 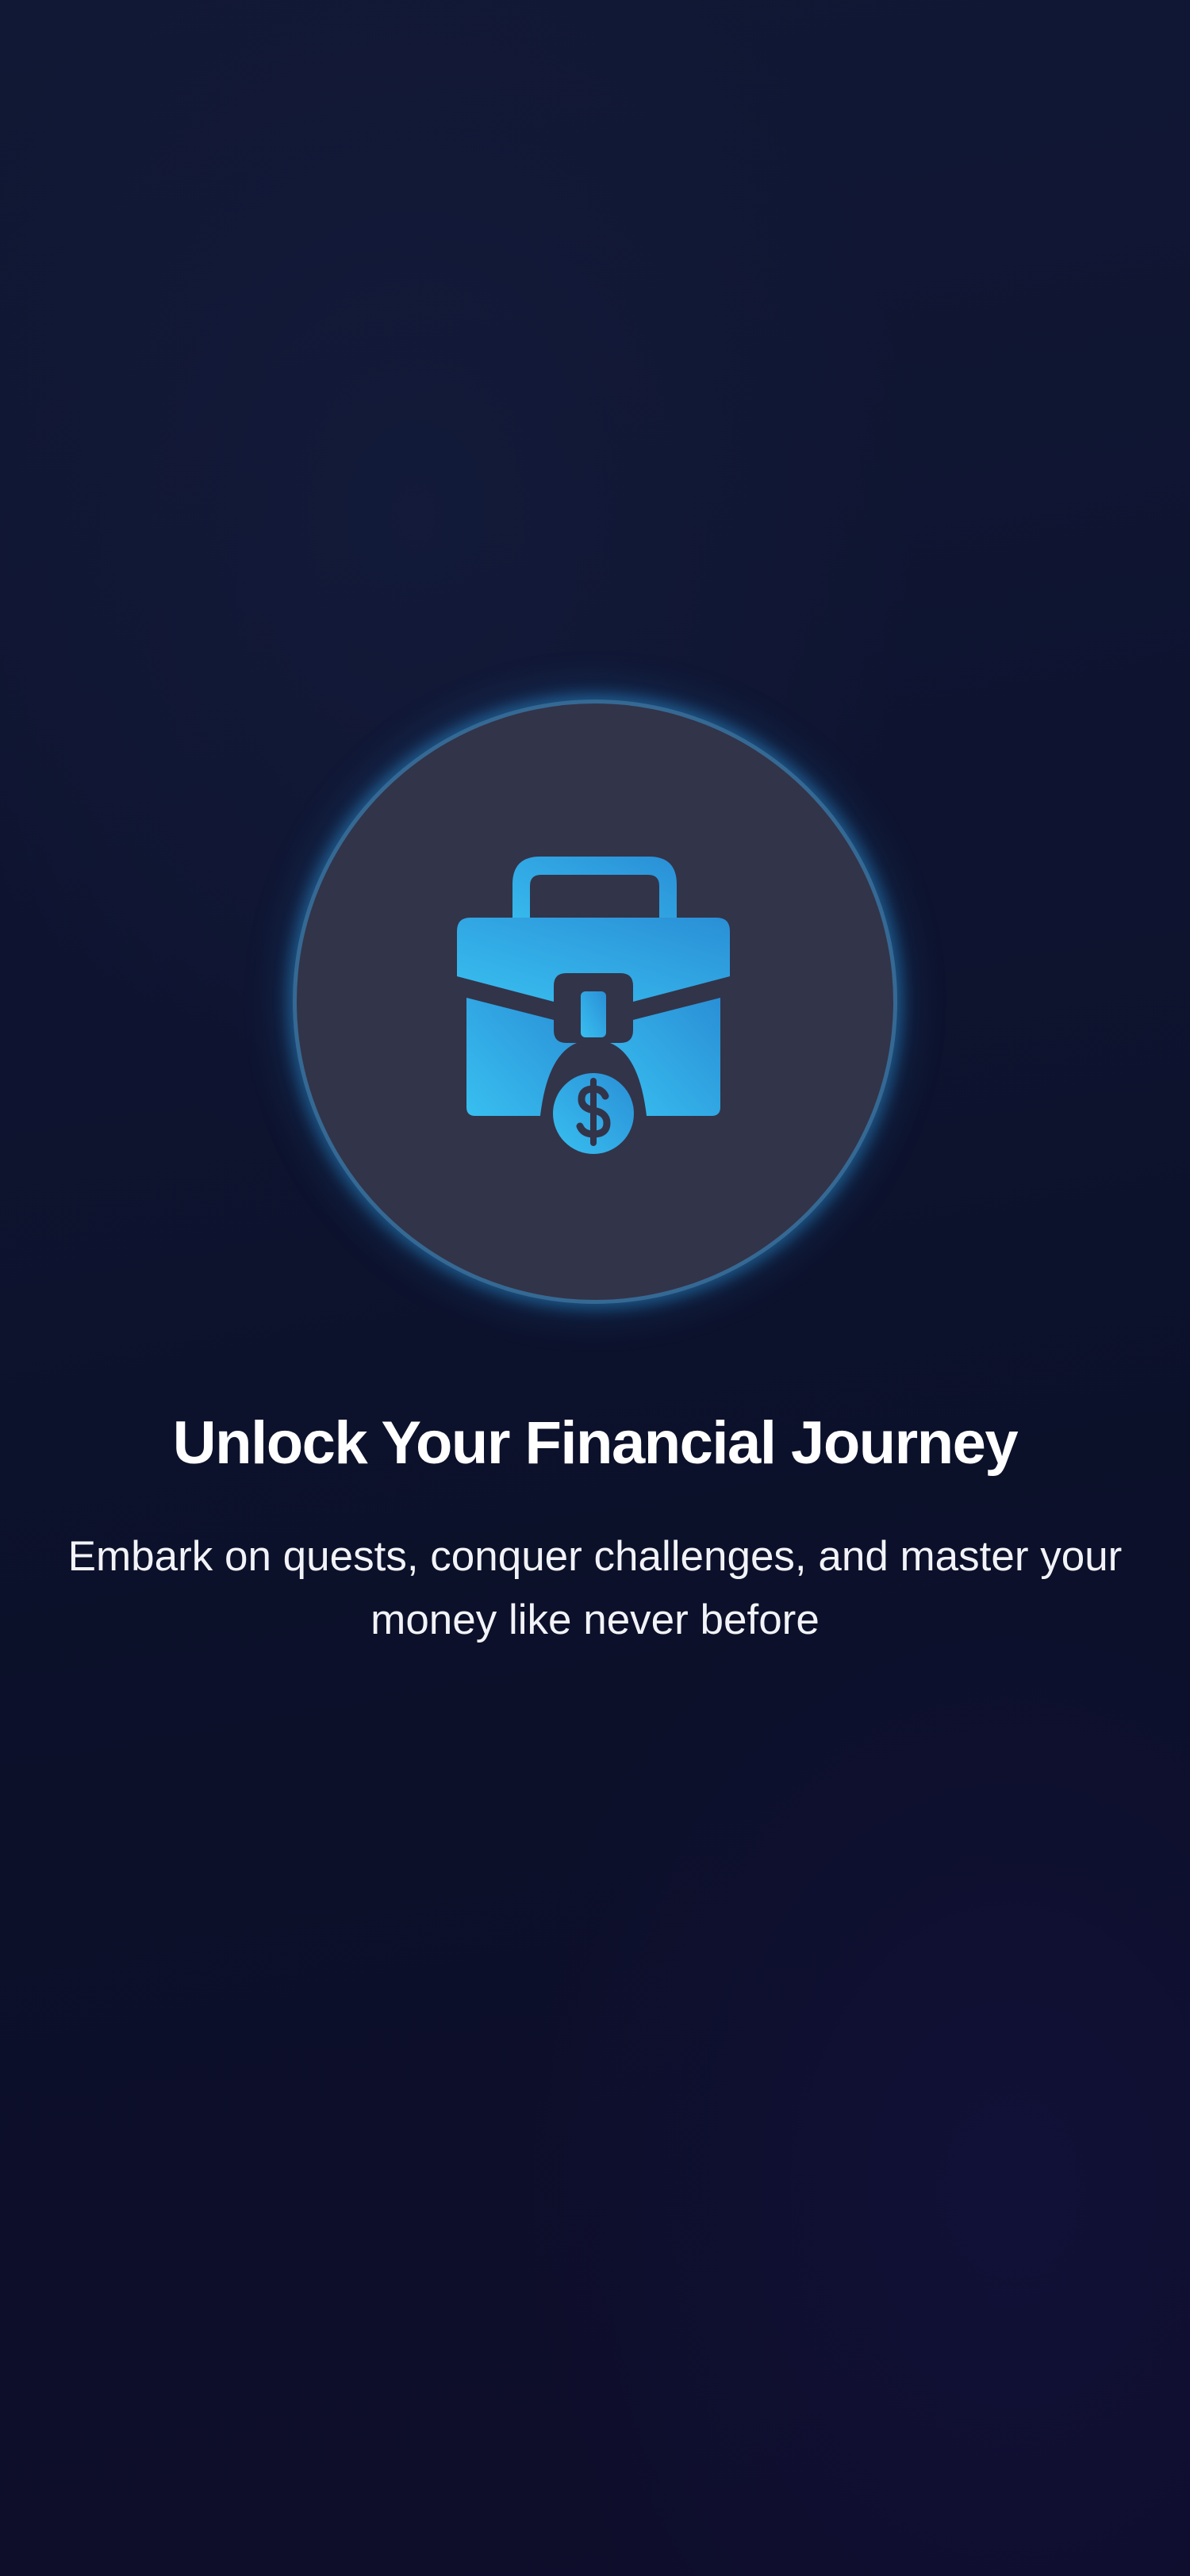 I want to click on briefcase-dollar-icon, so click(x=593, y=1006).